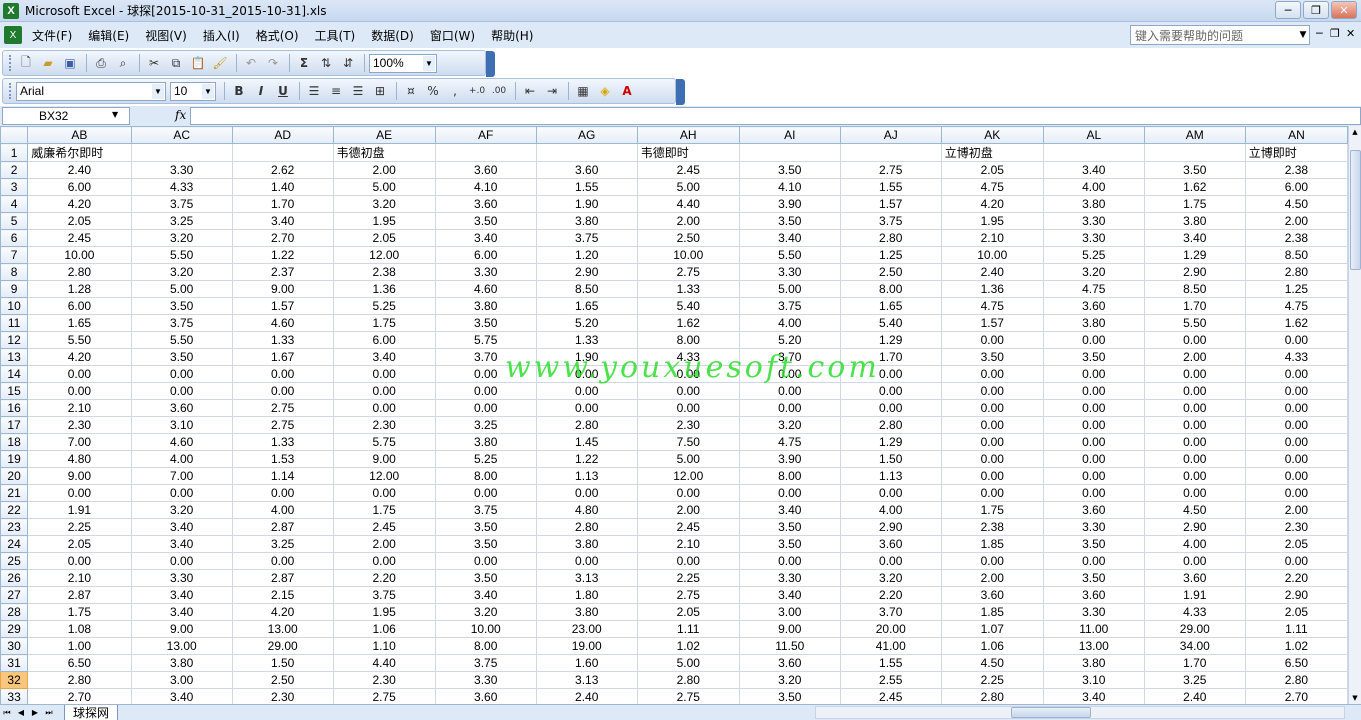 The image size is (1361, 720). What do you see at coordinates (66, 116) in the screenshot?
I see `name-box: BX32` at bounding box center [66, 116].